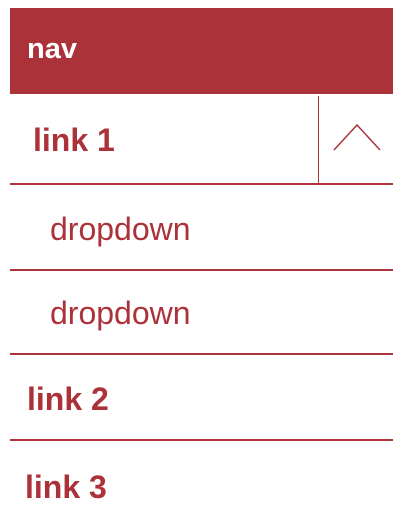 The image size is (394, 507). I want to click on chevron-up-icon, so click(357, 137).